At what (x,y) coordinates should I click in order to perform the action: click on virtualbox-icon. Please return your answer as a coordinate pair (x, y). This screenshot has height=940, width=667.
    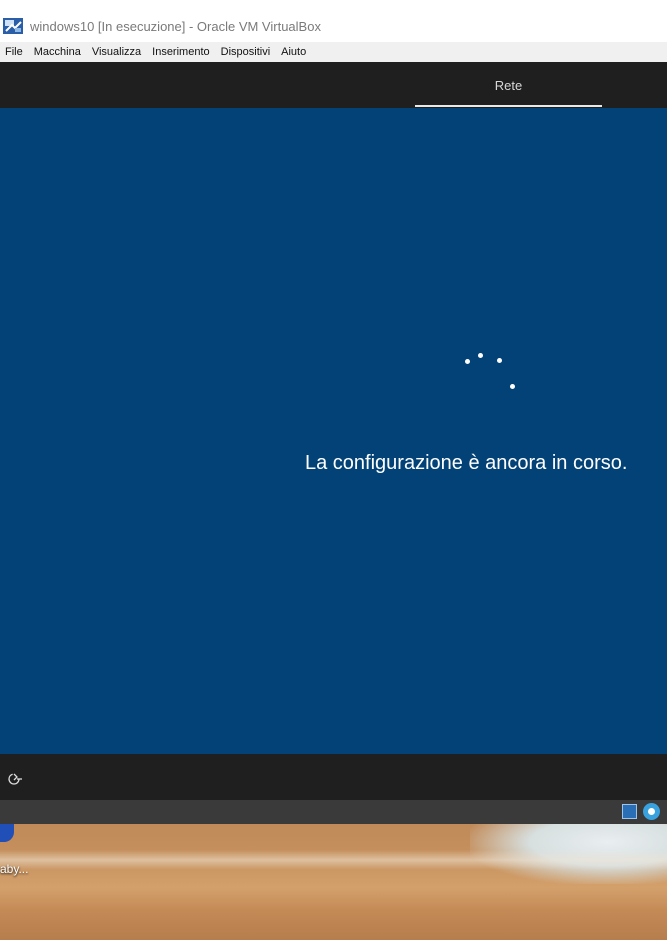
    Looking at the image, I should click on (13, 26).